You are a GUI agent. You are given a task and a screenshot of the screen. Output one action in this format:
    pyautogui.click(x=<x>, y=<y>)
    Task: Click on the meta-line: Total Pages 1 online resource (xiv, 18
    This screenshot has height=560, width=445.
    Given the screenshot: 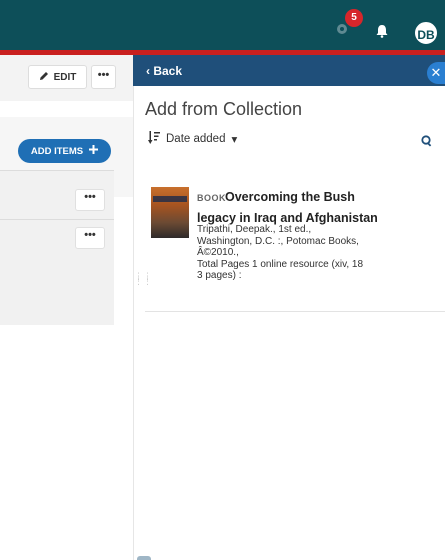 What is the action you would take?
    pyautogui.click(x=280, y=264)
    